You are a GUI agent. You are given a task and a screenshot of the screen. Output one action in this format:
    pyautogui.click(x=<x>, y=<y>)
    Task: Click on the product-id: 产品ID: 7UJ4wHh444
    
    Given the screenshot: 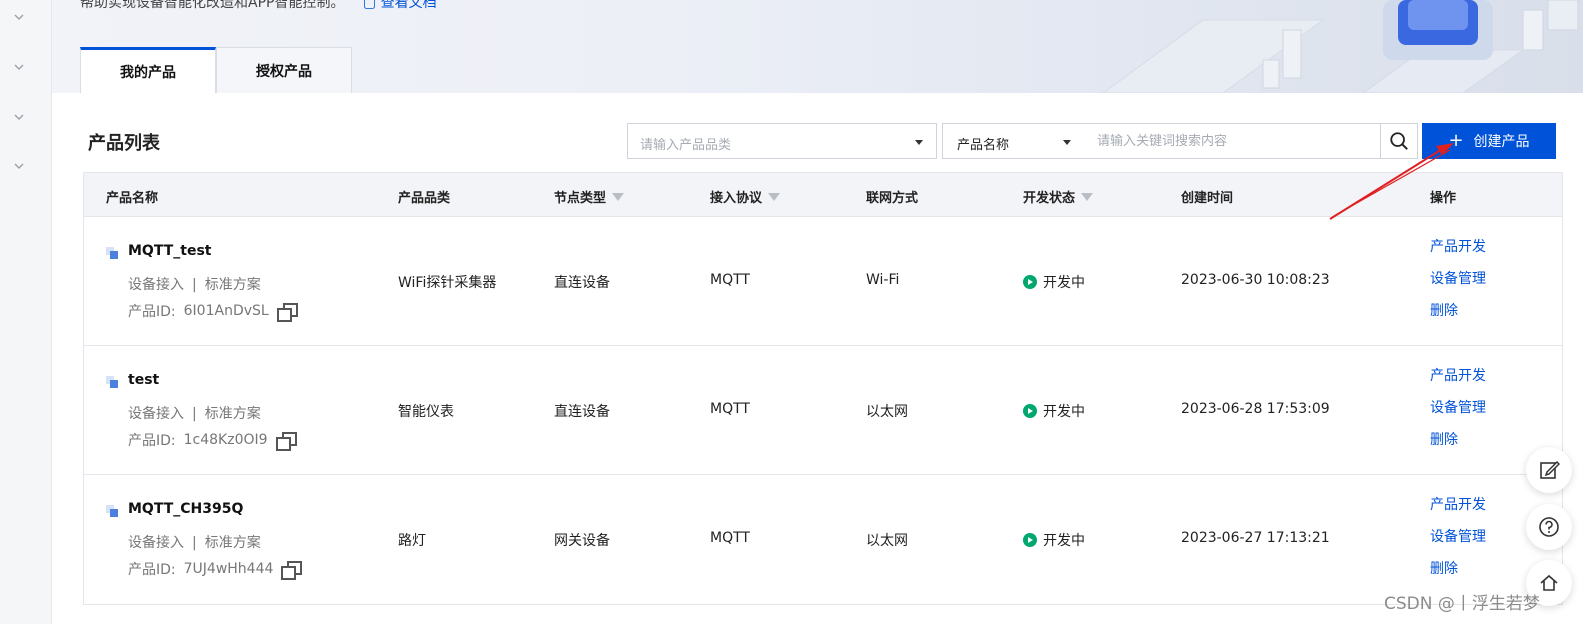 What is the action you would take?
    pyautogui.click(x=215, y=569)
    